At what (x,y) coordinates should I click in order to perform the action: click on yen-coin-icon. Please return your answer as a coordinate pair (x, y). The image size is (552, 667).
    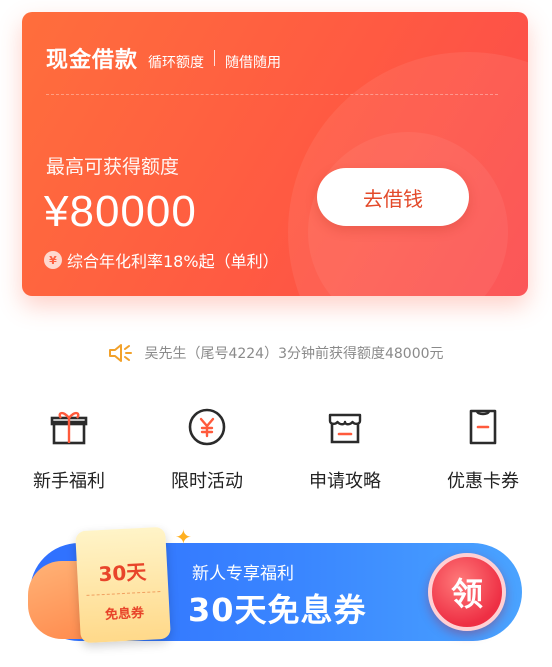
    Looking at the image, I should click on (207, 427).